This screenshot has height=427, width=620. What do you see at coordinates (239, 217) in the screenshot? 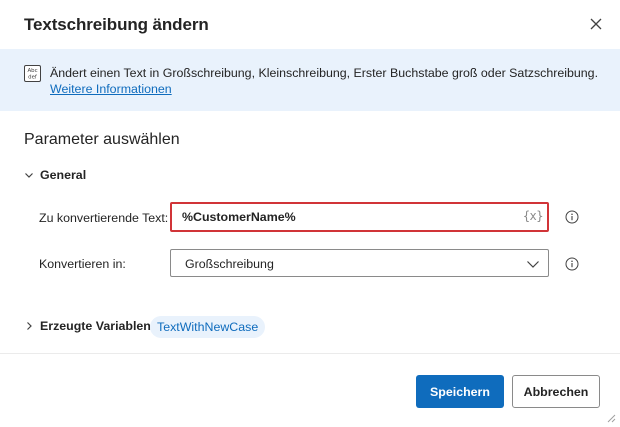
I see `text-input-value: %CustomerName%` at bounding box center [239, 217].